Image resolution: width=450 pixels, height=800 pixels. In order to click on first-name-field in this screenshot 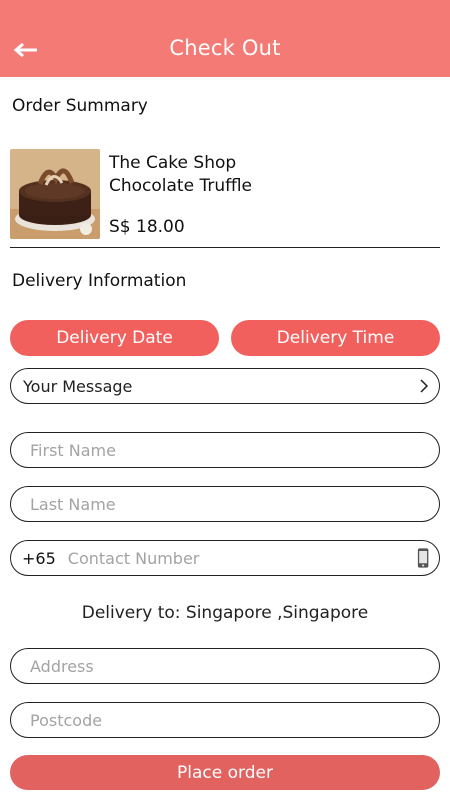, I will do `click(225, 450)`.